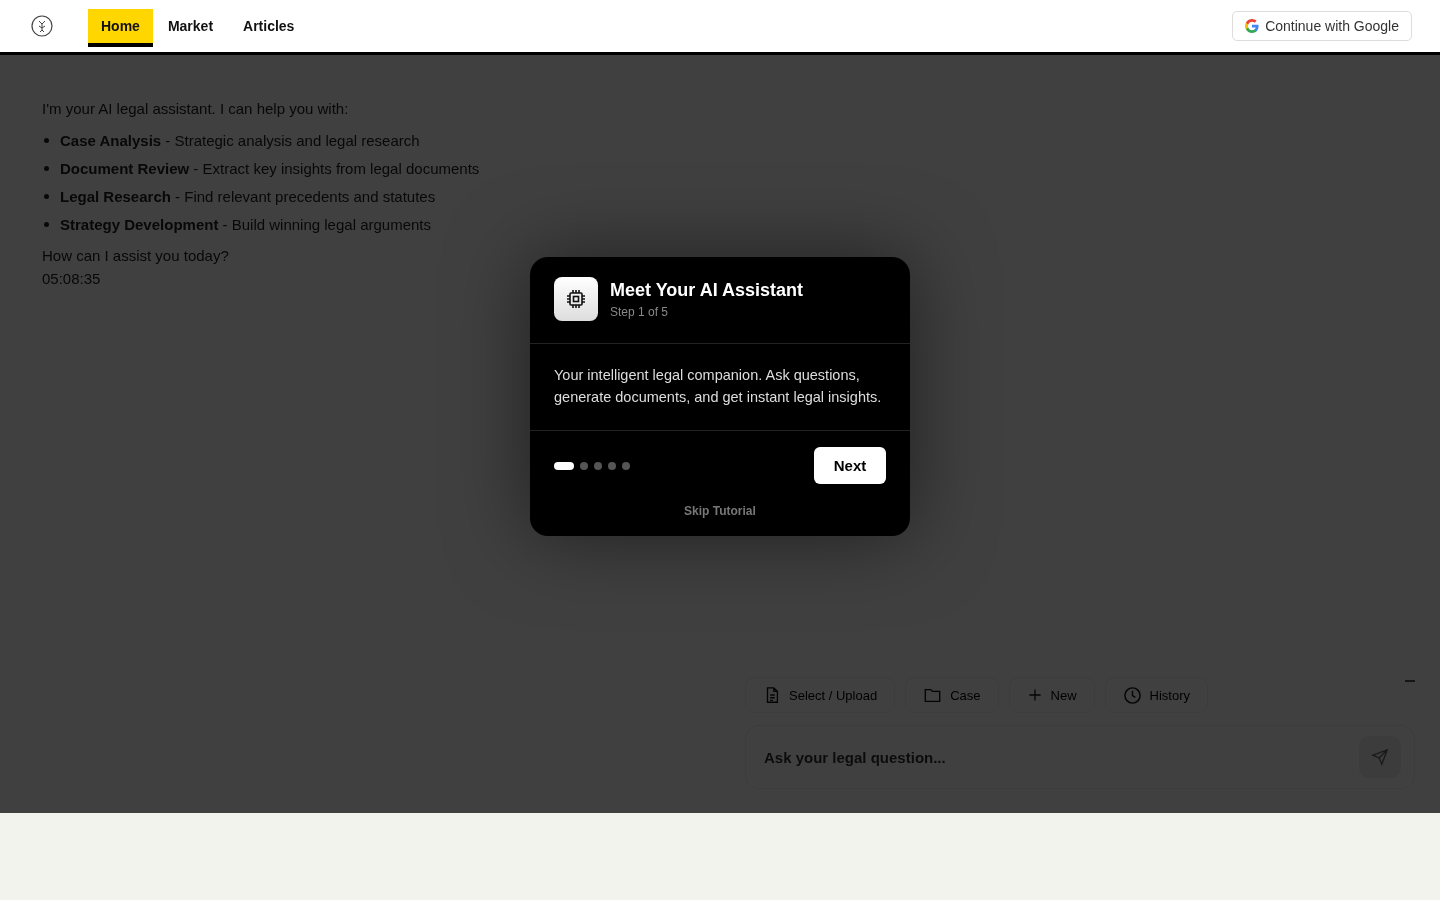 The image size is (1440, 900). What do you see at coordinates (707, 290) in the screenshot?
I see `dialog-title: Meet Your AI Assistant` at bounding box center [707, 290].